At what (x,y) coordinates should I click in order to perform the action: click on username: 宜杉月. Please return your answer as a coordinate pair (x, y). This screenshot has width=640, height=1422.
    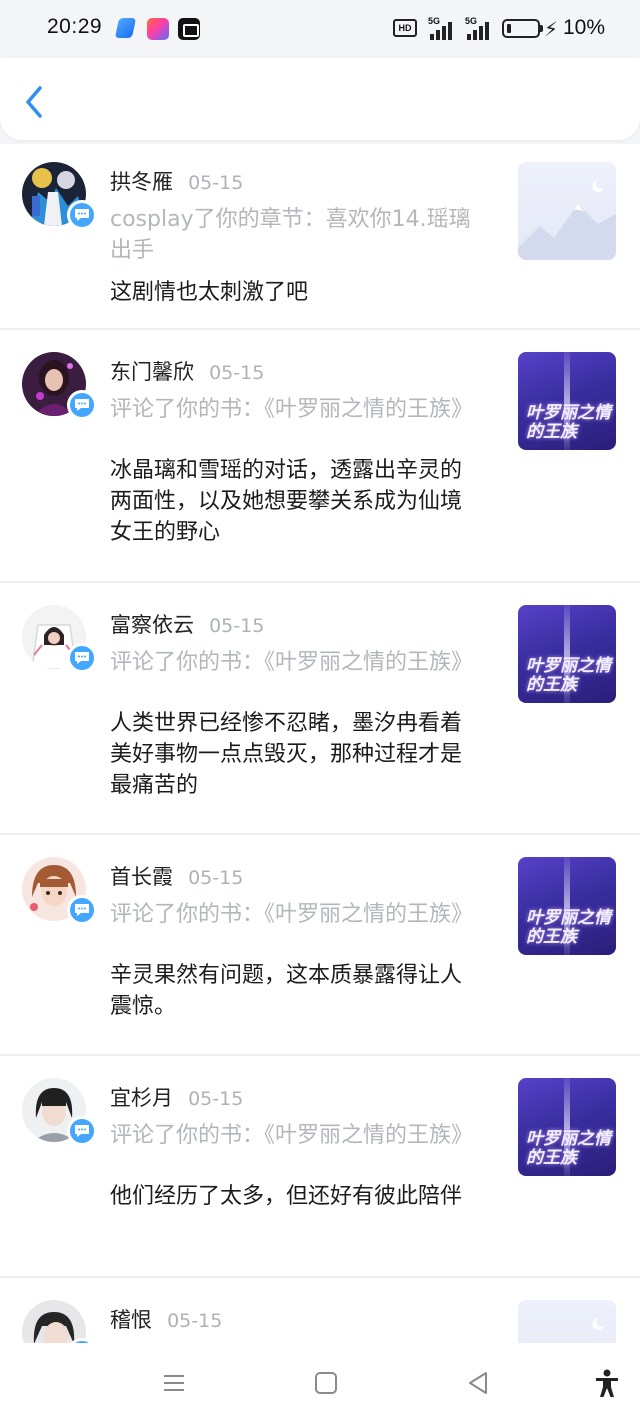
    Looking at the image, I should click on (141, 1098).